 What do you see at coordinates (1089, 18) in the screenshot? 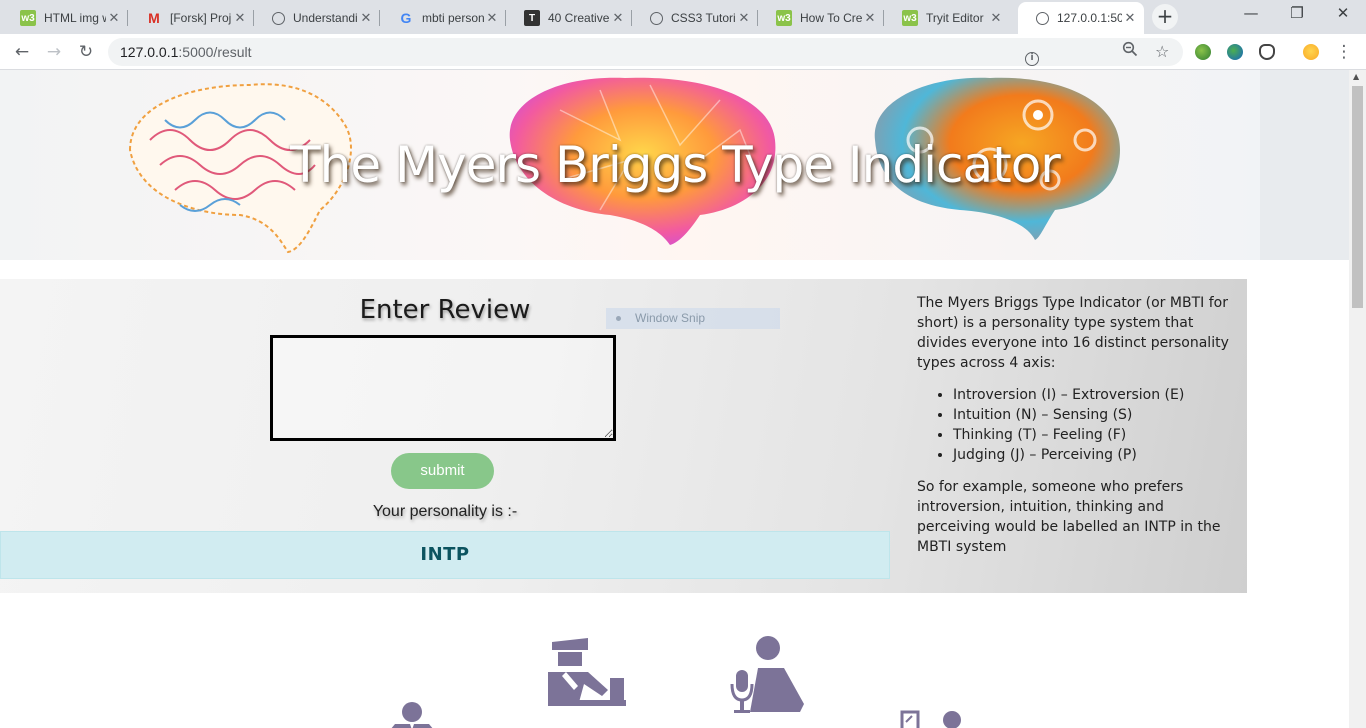
I see `tab-title: 127.0.0.1:50` at bounding box center [1089, 18].